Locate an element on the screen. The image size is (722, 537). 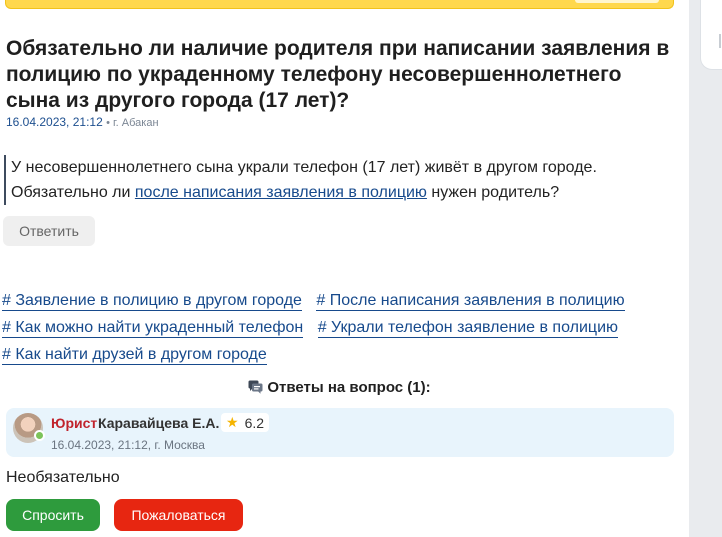
ask-button: Спросить is located at coordinates (53, 515).